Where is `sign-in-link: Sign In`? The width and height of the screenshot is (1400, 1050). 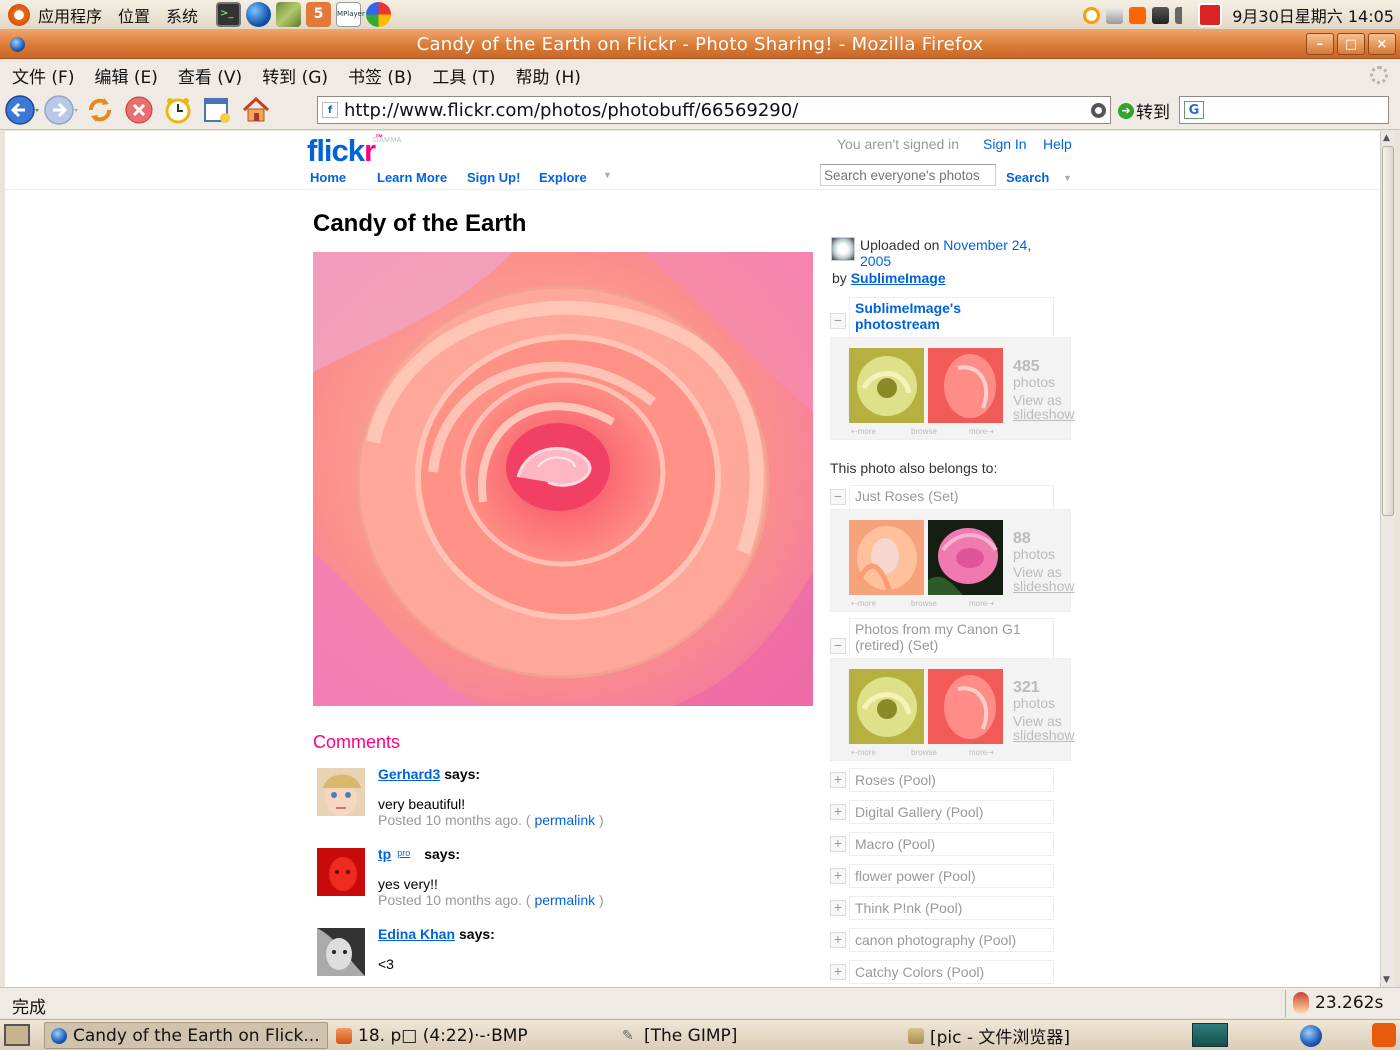 sign-in-link: Sign In is located at coordinates (1005, 144).